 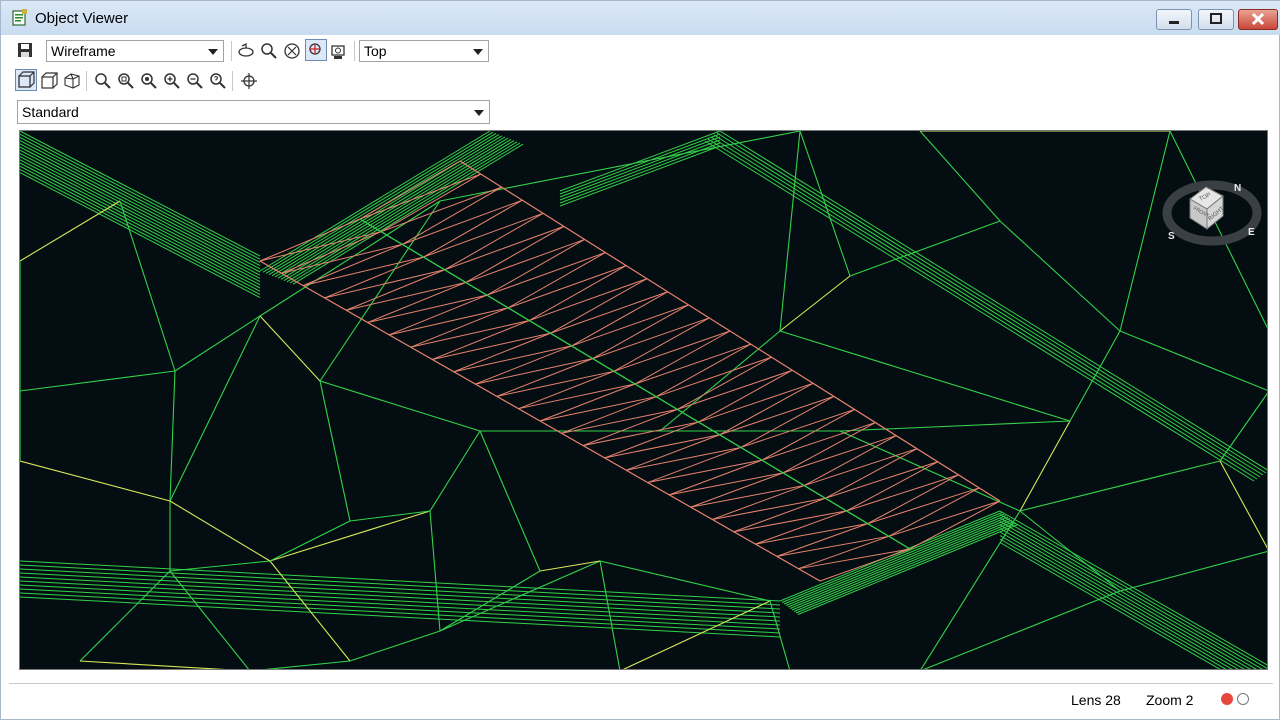 What do you see at coordinates (172, 81) in the screenshot?
I see `zoom-in-icon` at bounding box center [172, 81].